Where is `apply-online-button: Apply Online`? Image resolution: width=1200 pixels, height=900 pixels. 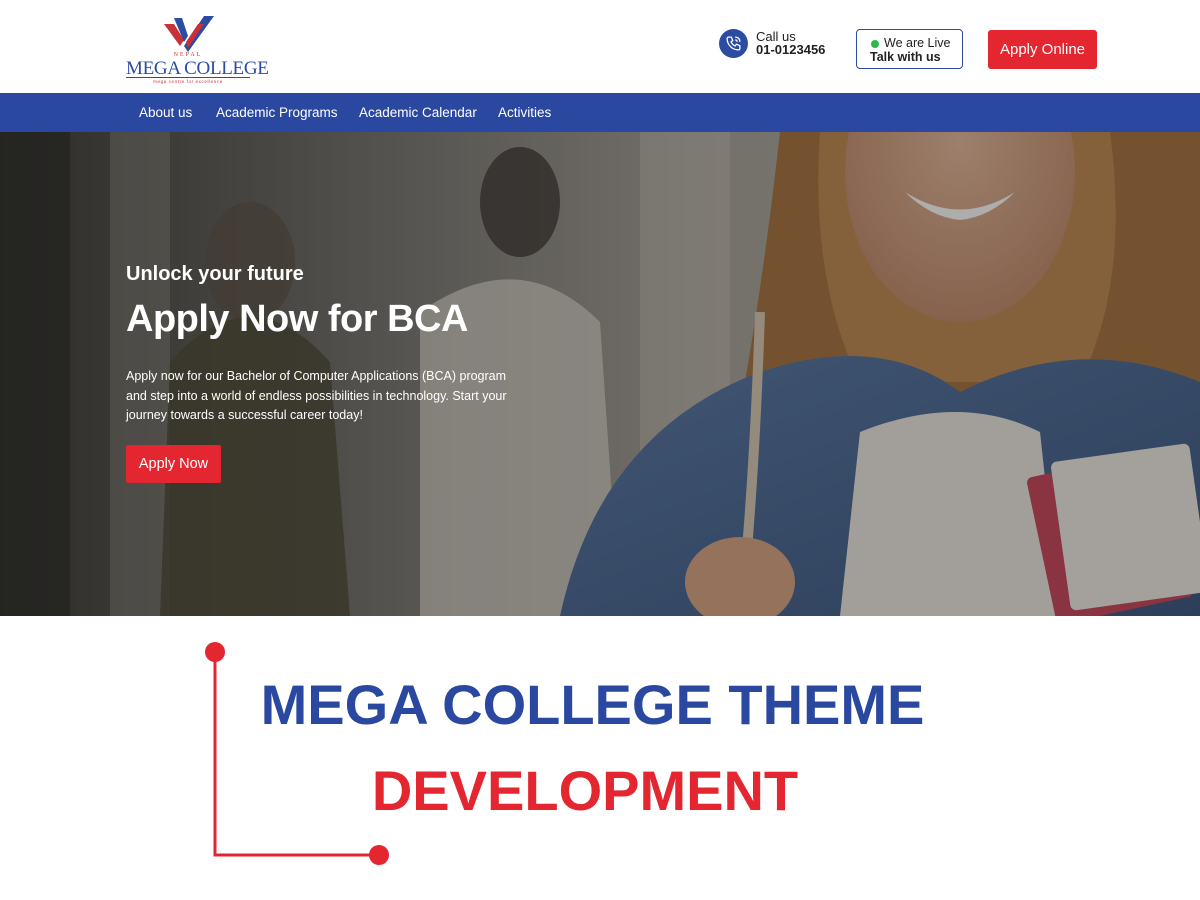 apply-online-button: Apply Online is located at coordinates (1042, 49).